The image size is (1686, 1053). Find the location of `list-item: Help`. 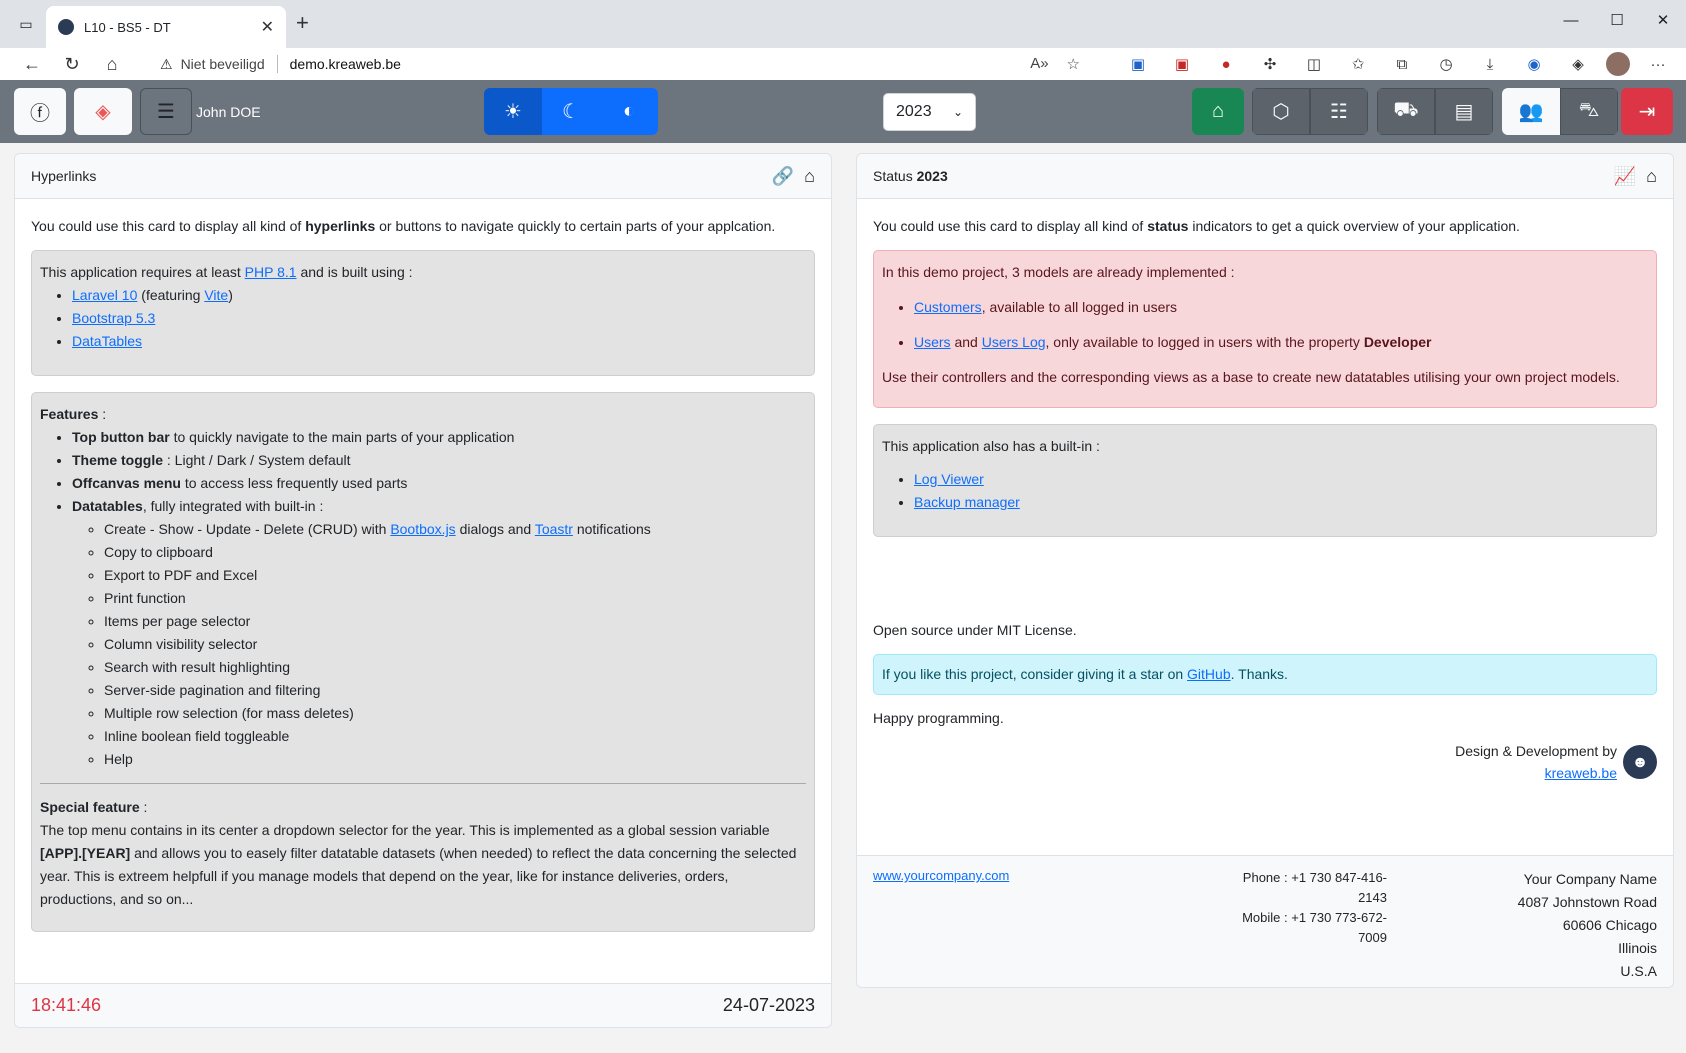

list-item: Help is located at coordinates (455, 759).